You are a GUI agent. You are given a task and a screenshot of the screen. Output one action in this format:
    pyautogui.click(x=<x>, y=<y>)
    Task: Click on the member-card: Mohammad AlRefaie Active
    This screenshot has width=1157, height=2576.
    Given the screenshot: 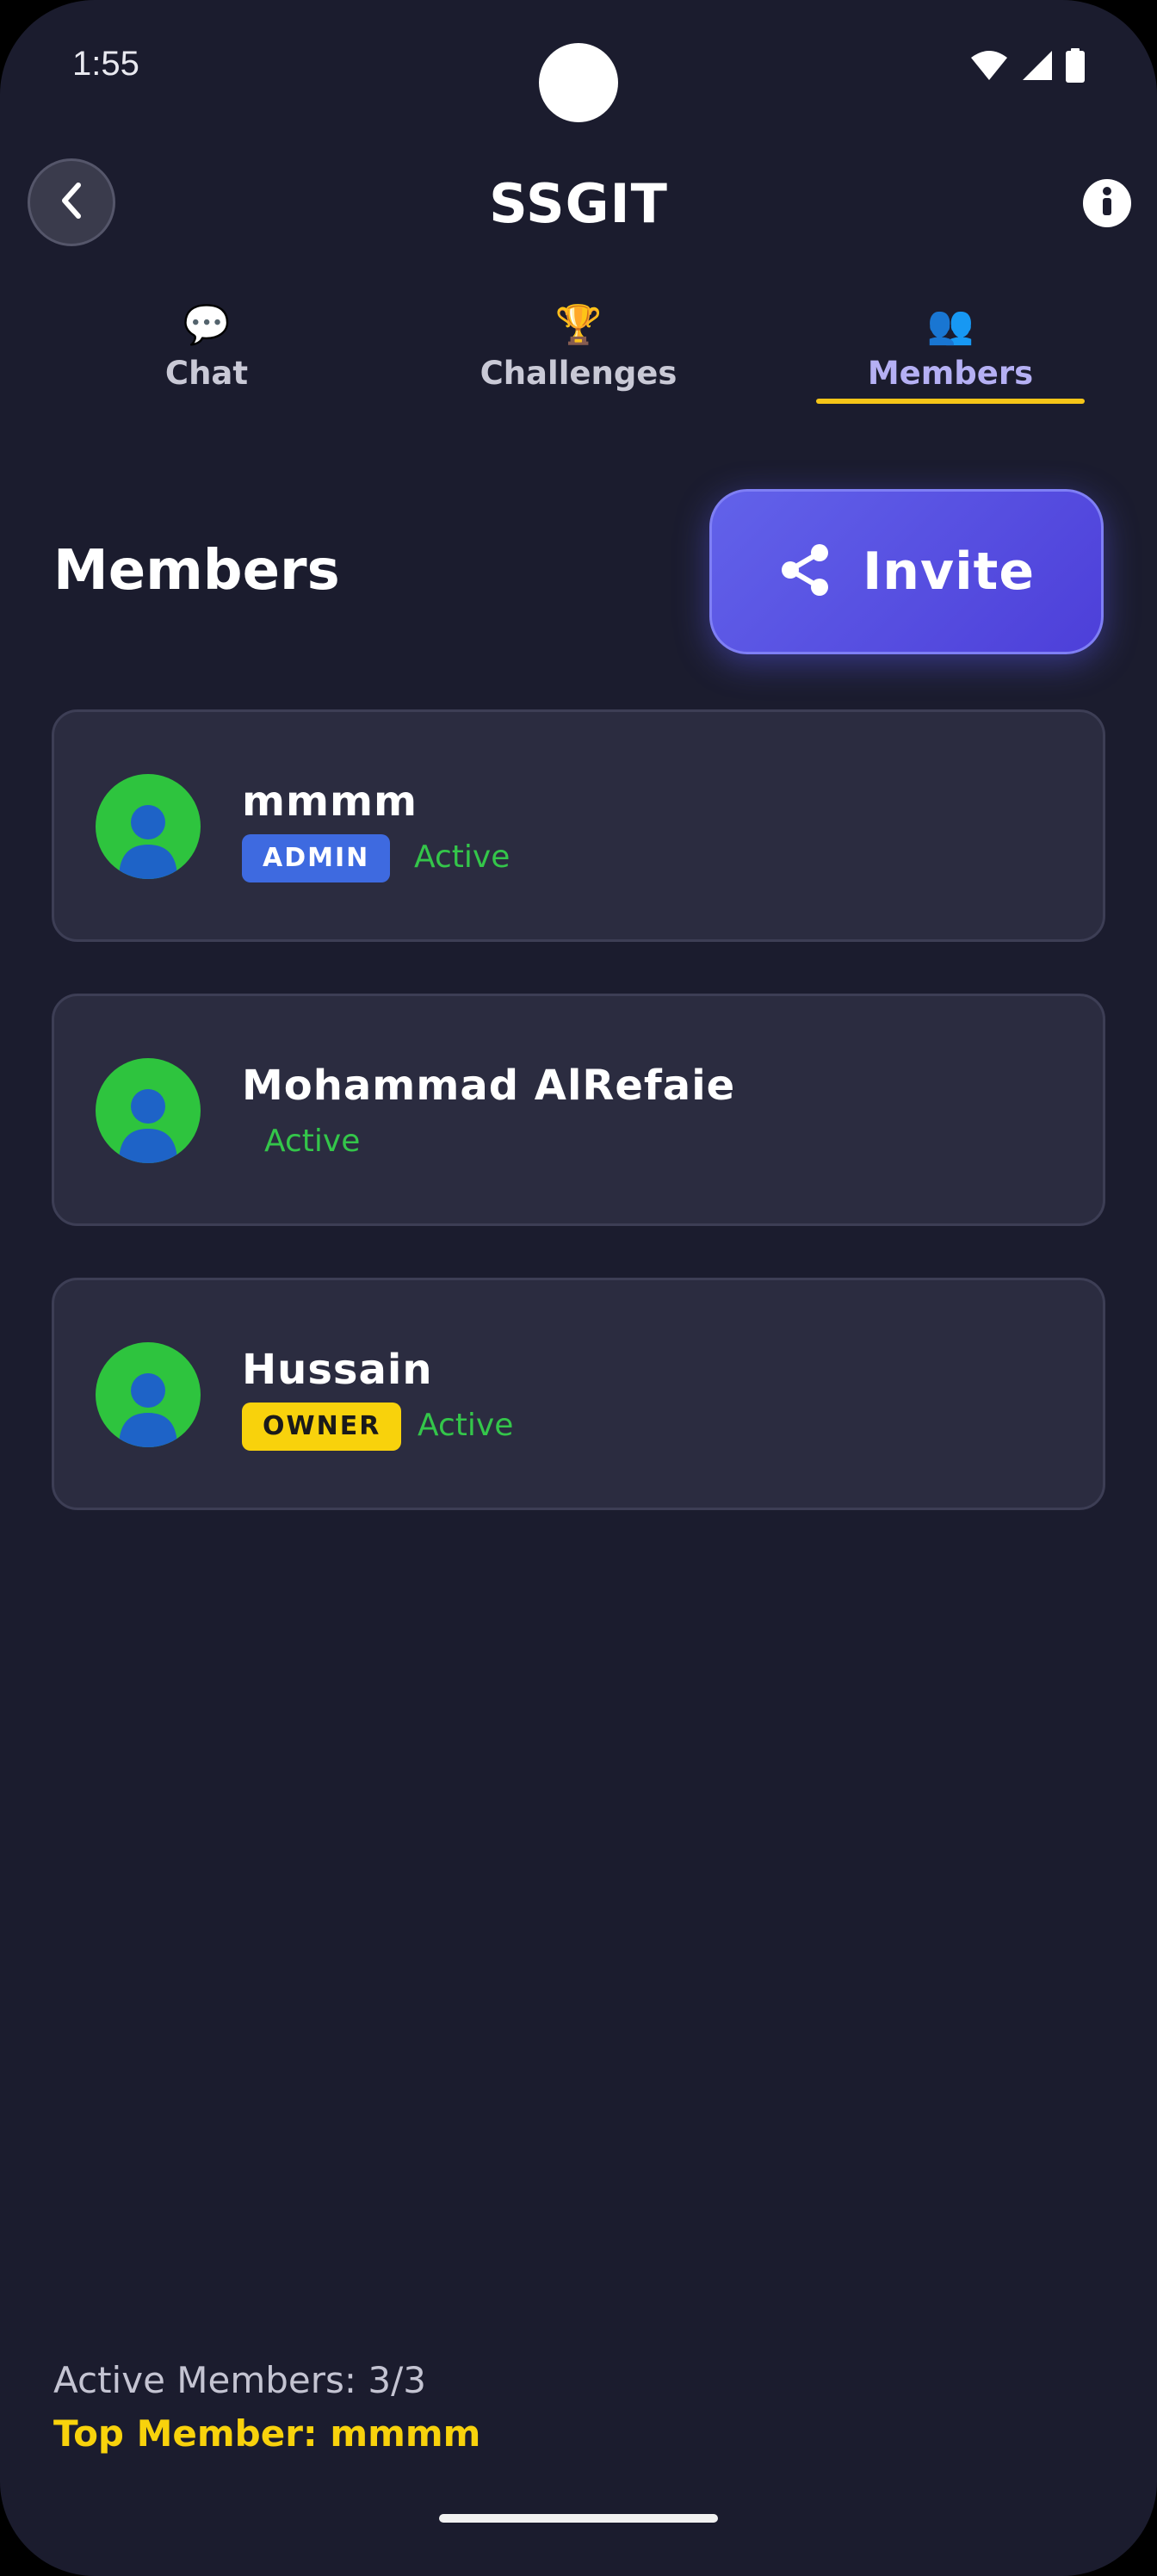 What is the action you would take?
    pyautogui.click(x=579, y=1110)
    